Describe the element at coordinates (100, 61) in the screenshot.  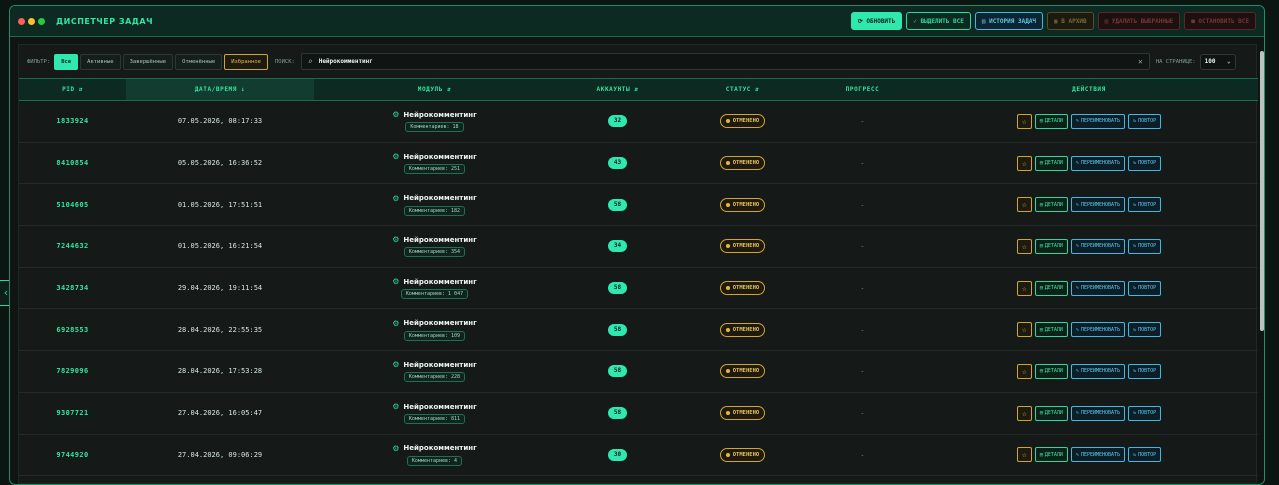
I see `filter-active-button: Активные` at that location.